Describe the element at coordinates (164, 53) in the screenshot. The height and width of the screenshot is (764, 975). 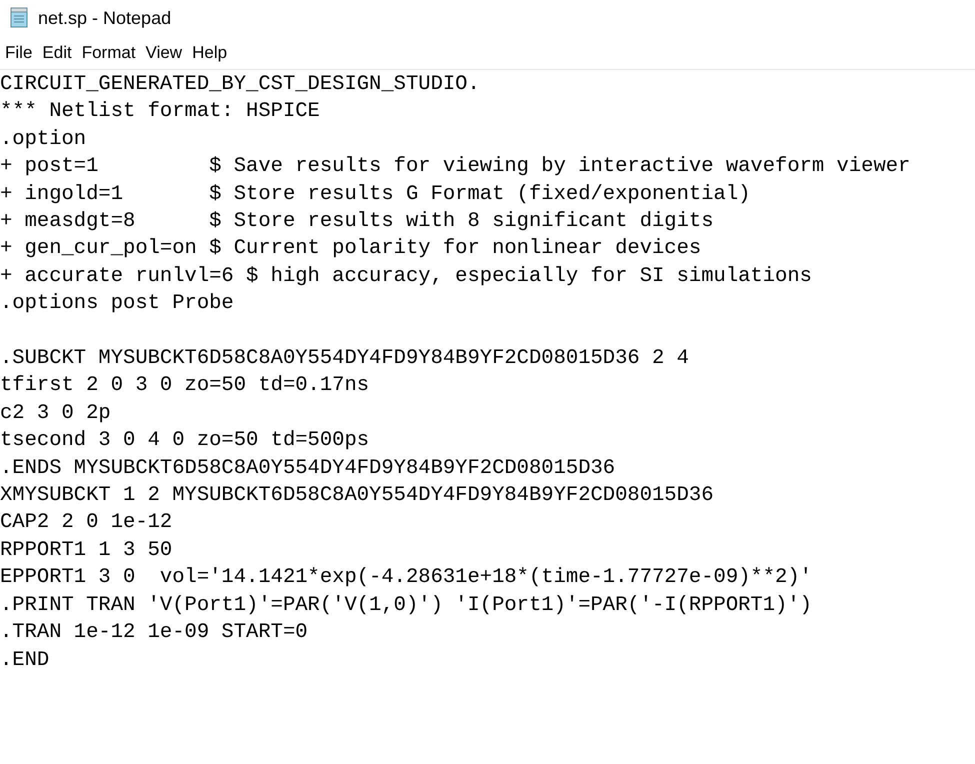
I see `menu-item: View` at that location.